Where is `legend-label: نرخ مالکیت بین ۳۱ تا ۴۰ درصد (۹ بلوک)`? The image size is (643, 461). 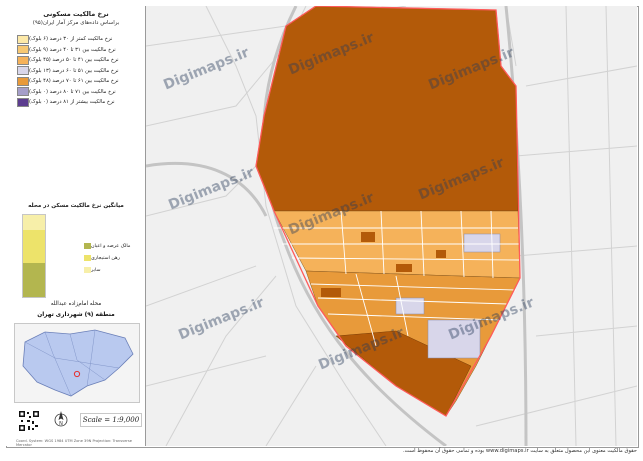 legend-label: نرخ مالکیت بین ۳۱ تا ۴۰ درصد (۹ بلوک) is located at coordinates (72, 49).